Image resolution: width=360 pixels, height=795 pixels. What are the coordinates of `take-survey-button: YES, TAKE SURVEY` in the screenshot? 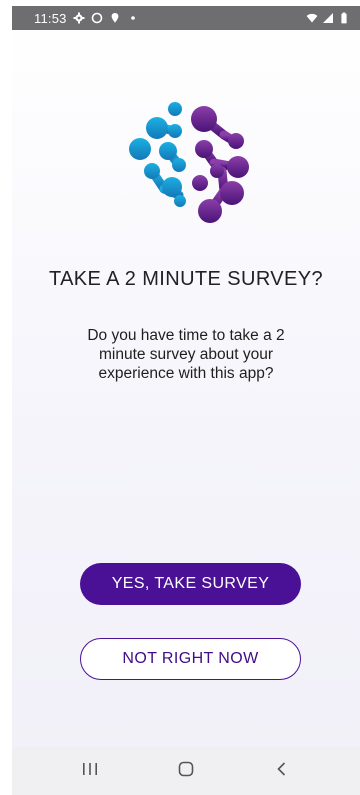 It's located at (190, 584).